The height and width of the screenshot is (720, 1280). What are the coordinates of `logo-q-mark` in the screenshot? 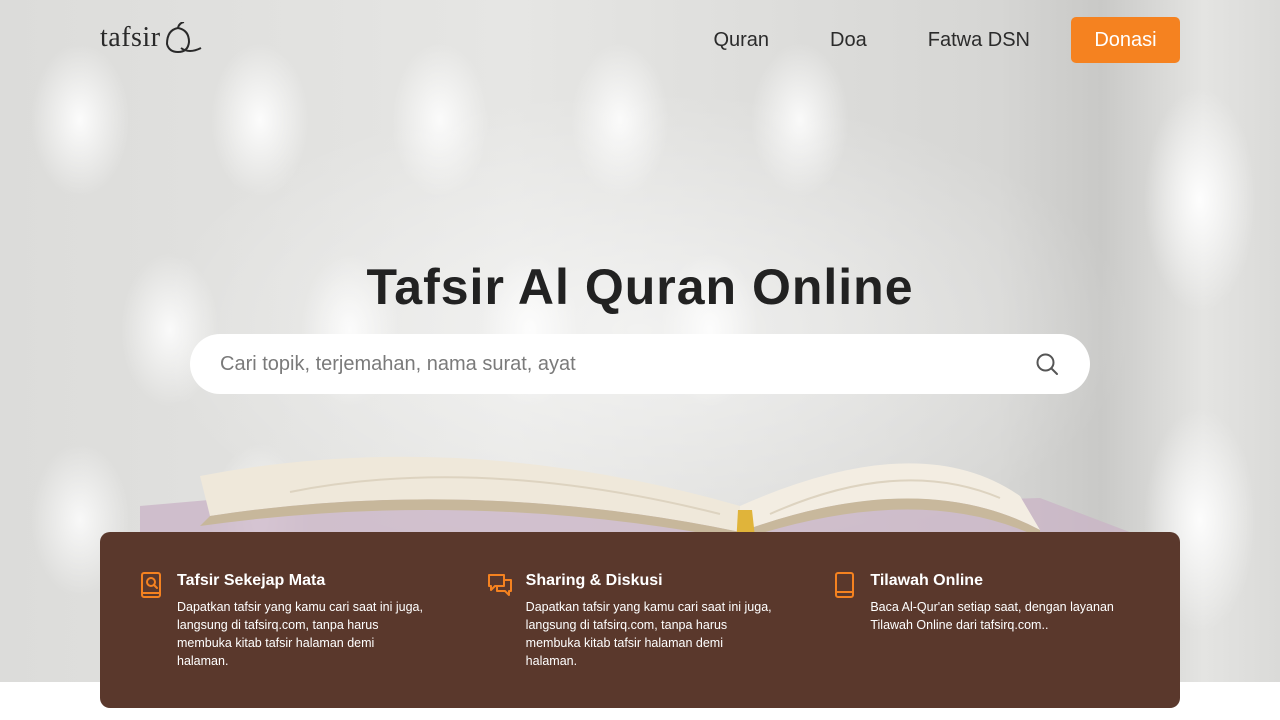 It's located at (183, 38).